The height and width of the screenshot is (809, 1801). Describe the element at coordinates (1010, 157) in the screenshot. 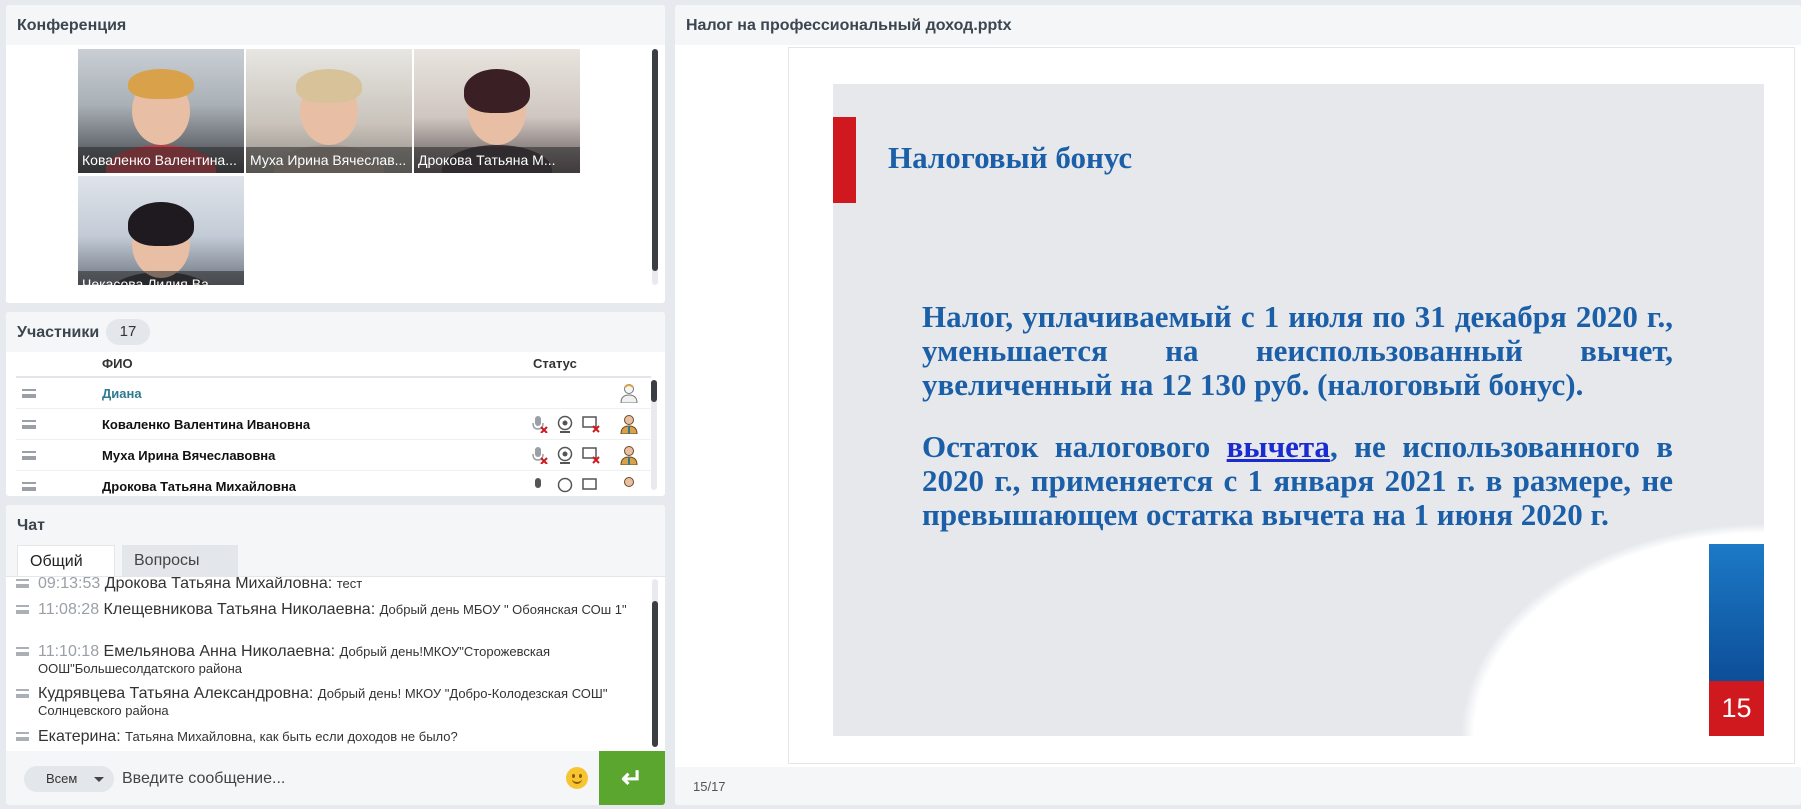

I see `slide-title: Налоговый бонус` at that location.